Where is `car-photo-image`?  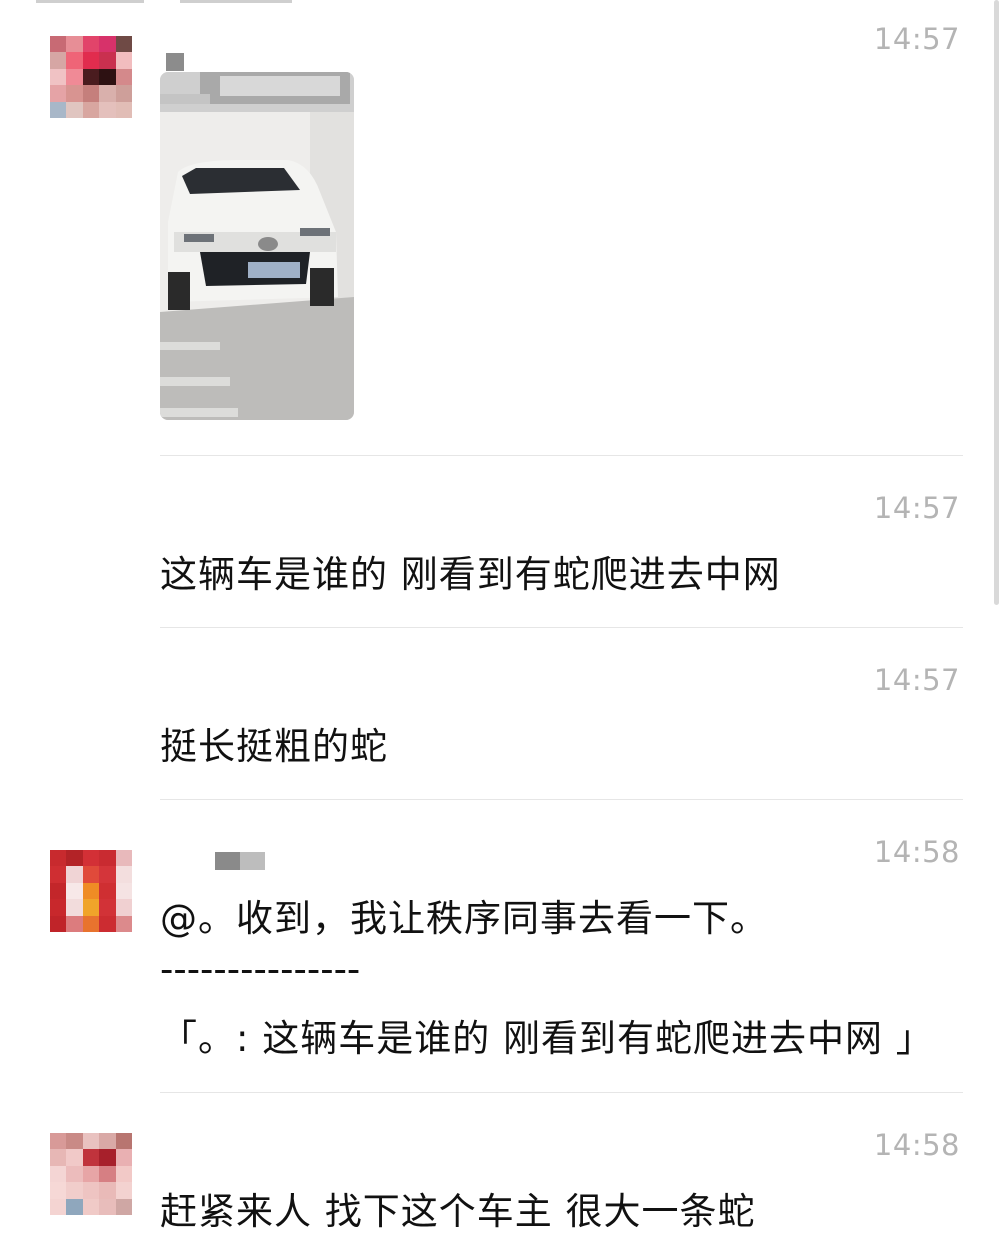
car-photo-image is located at coordinates (257, 246).